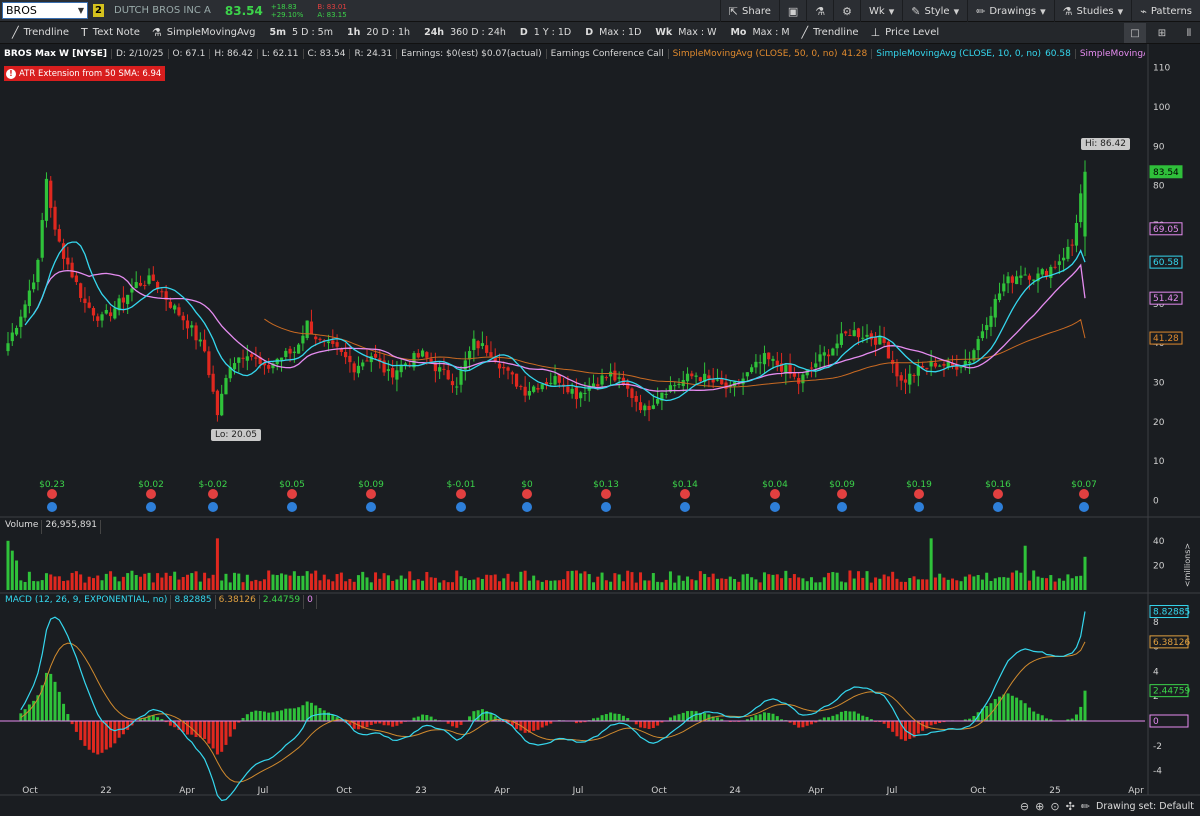  What do you see at coordinates (685, 485) in the screenshot?
I see `earnings-label: $0.14` at bounding box center [685, 485].